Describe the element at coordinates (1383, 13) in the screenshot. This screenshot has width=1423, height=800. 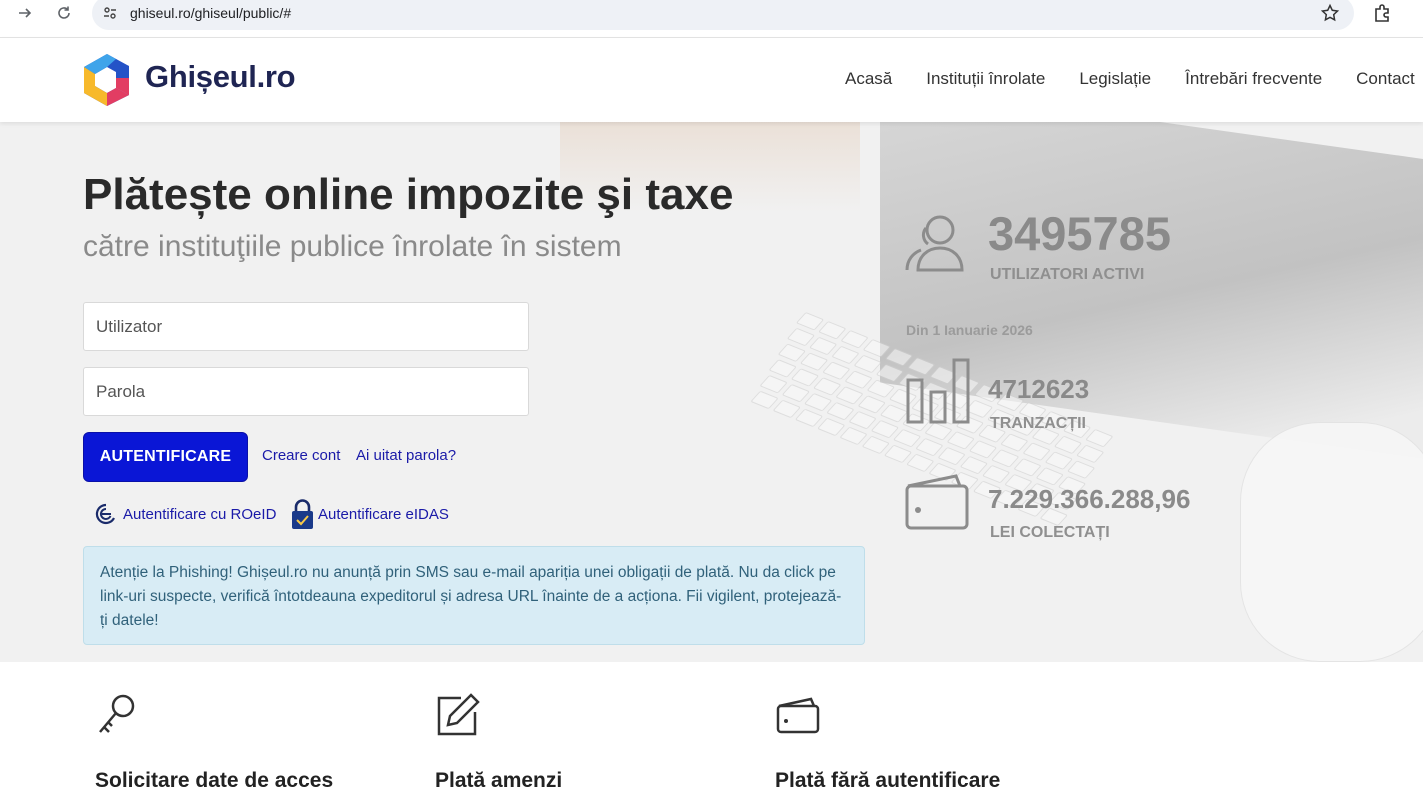
I see `extensions-icon` at that location.